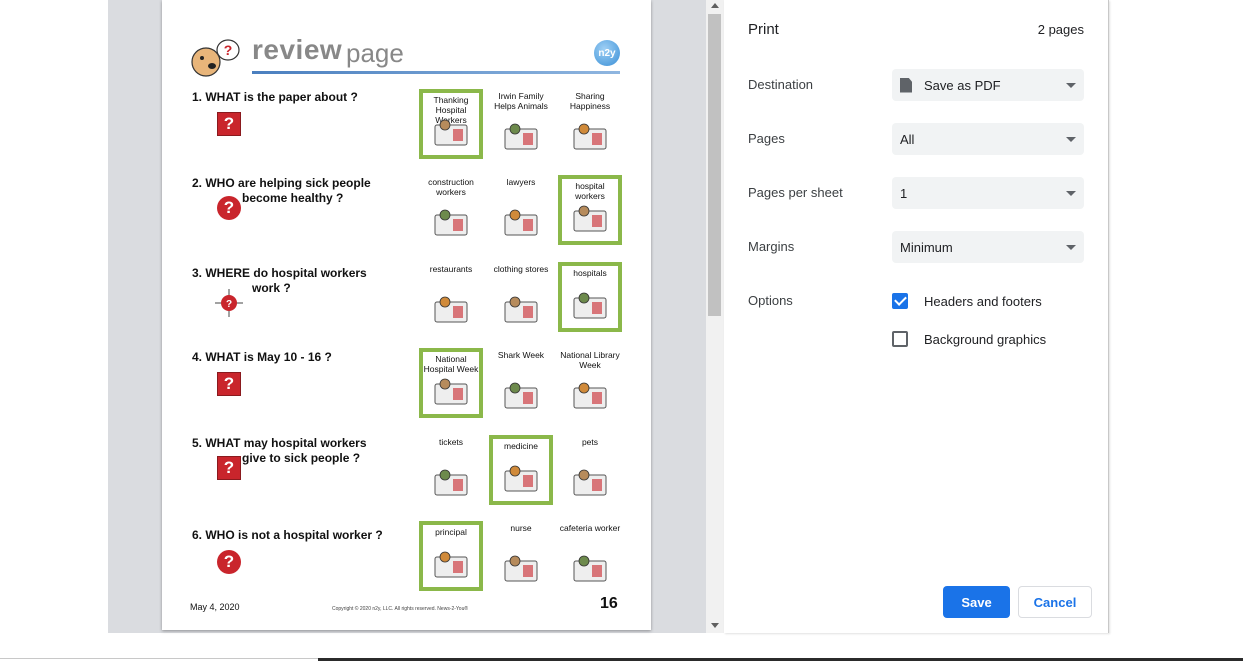  Describe the element at coordinates (962, 85) in the screenshot. I see `destination-value: Save as PDF` at that location.